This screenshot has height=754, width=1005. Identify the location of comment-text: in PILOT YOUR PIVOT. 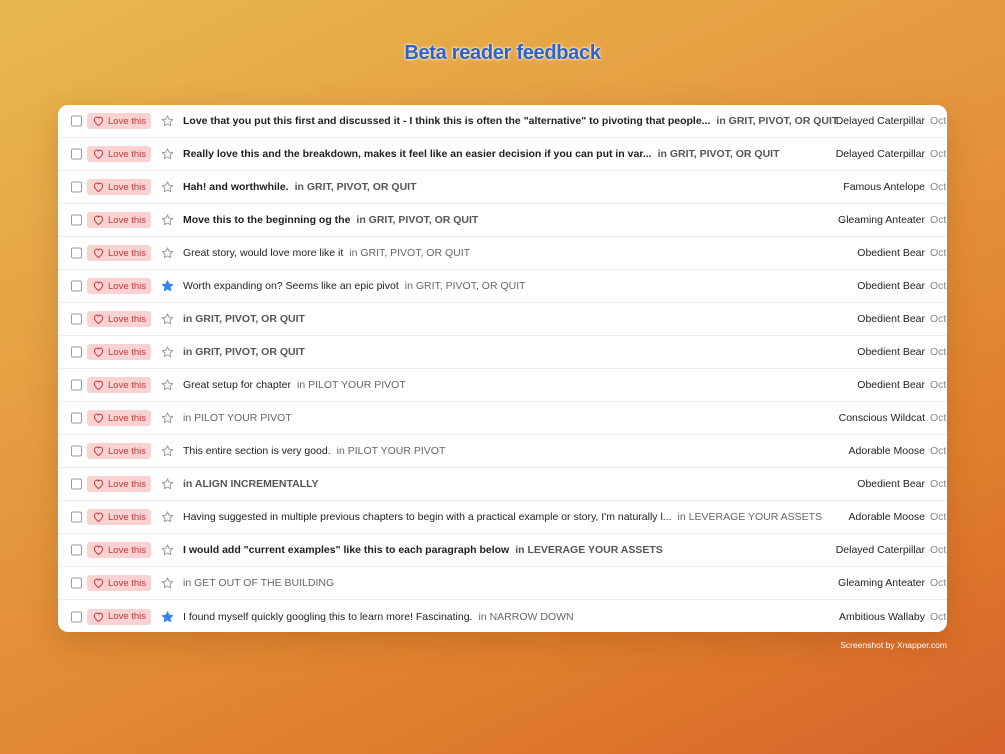
(237, 418).